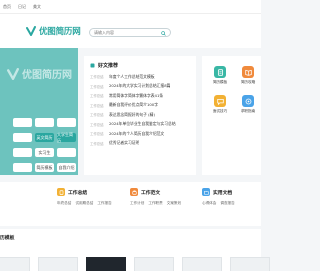 The image size is (320, 271). I want to click on list-item: 工作总结 最新自我评价优点简介100字, so click(142, 106).